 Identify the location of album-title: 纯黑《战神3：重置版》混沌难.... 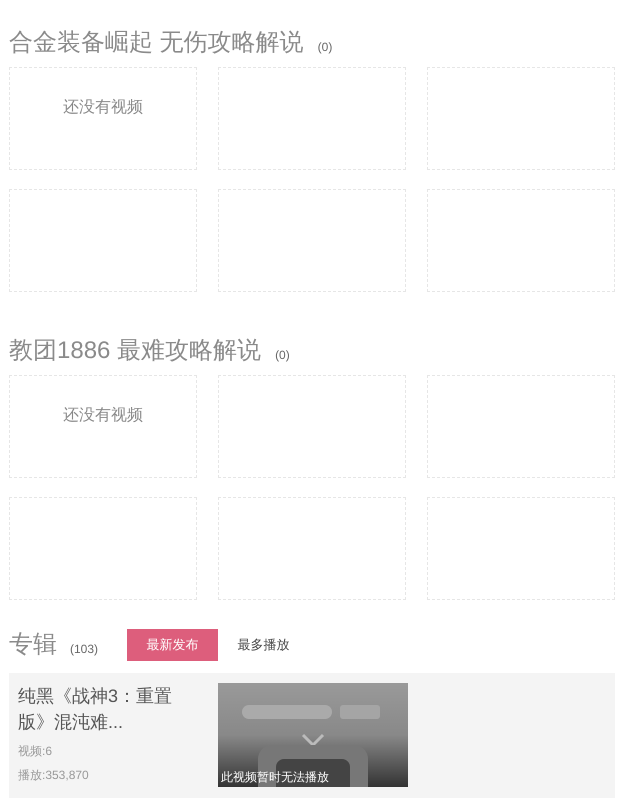
(103, 709).